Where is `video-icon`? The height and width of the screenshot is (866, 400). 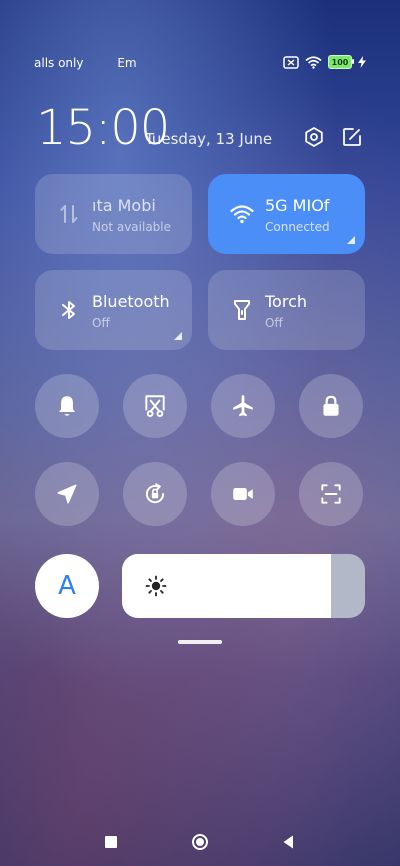 video-icon is located at coordinates (243, 494).